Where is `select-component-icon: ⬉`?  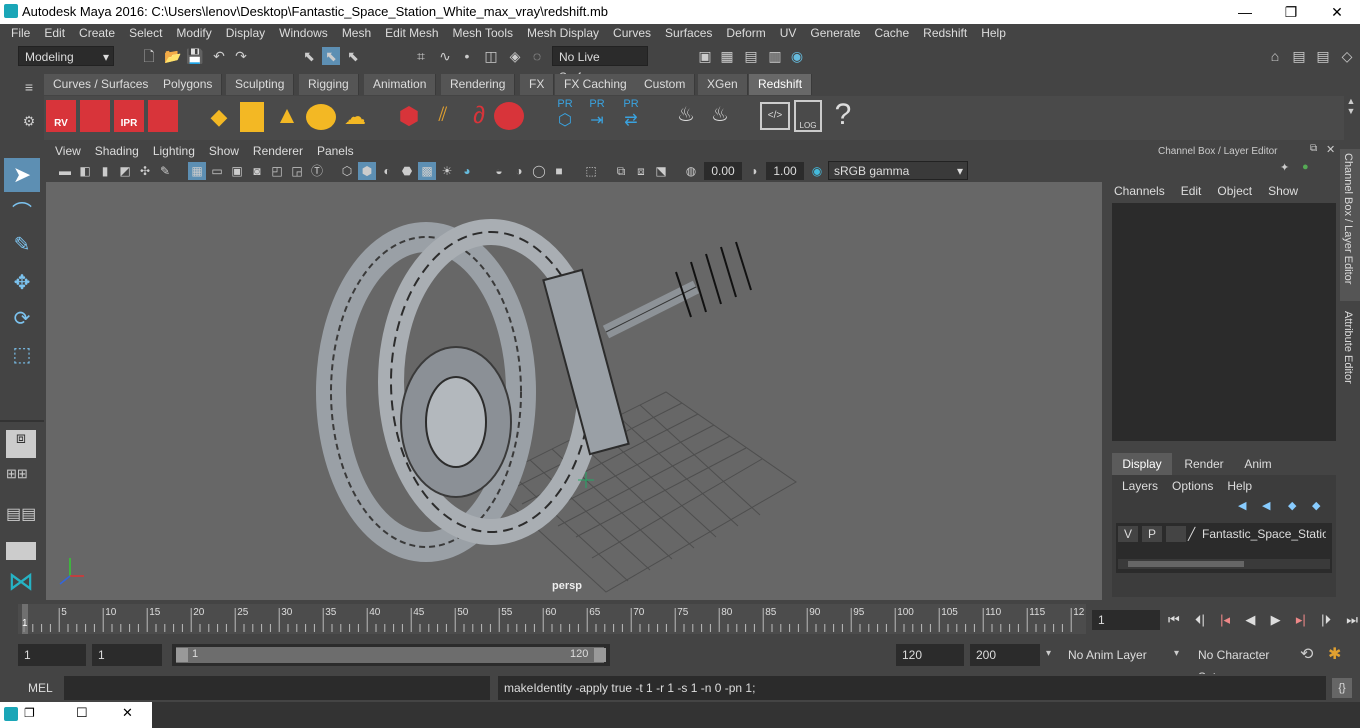
select-component-icon: ⬉ is located at coordinates (353, 56).